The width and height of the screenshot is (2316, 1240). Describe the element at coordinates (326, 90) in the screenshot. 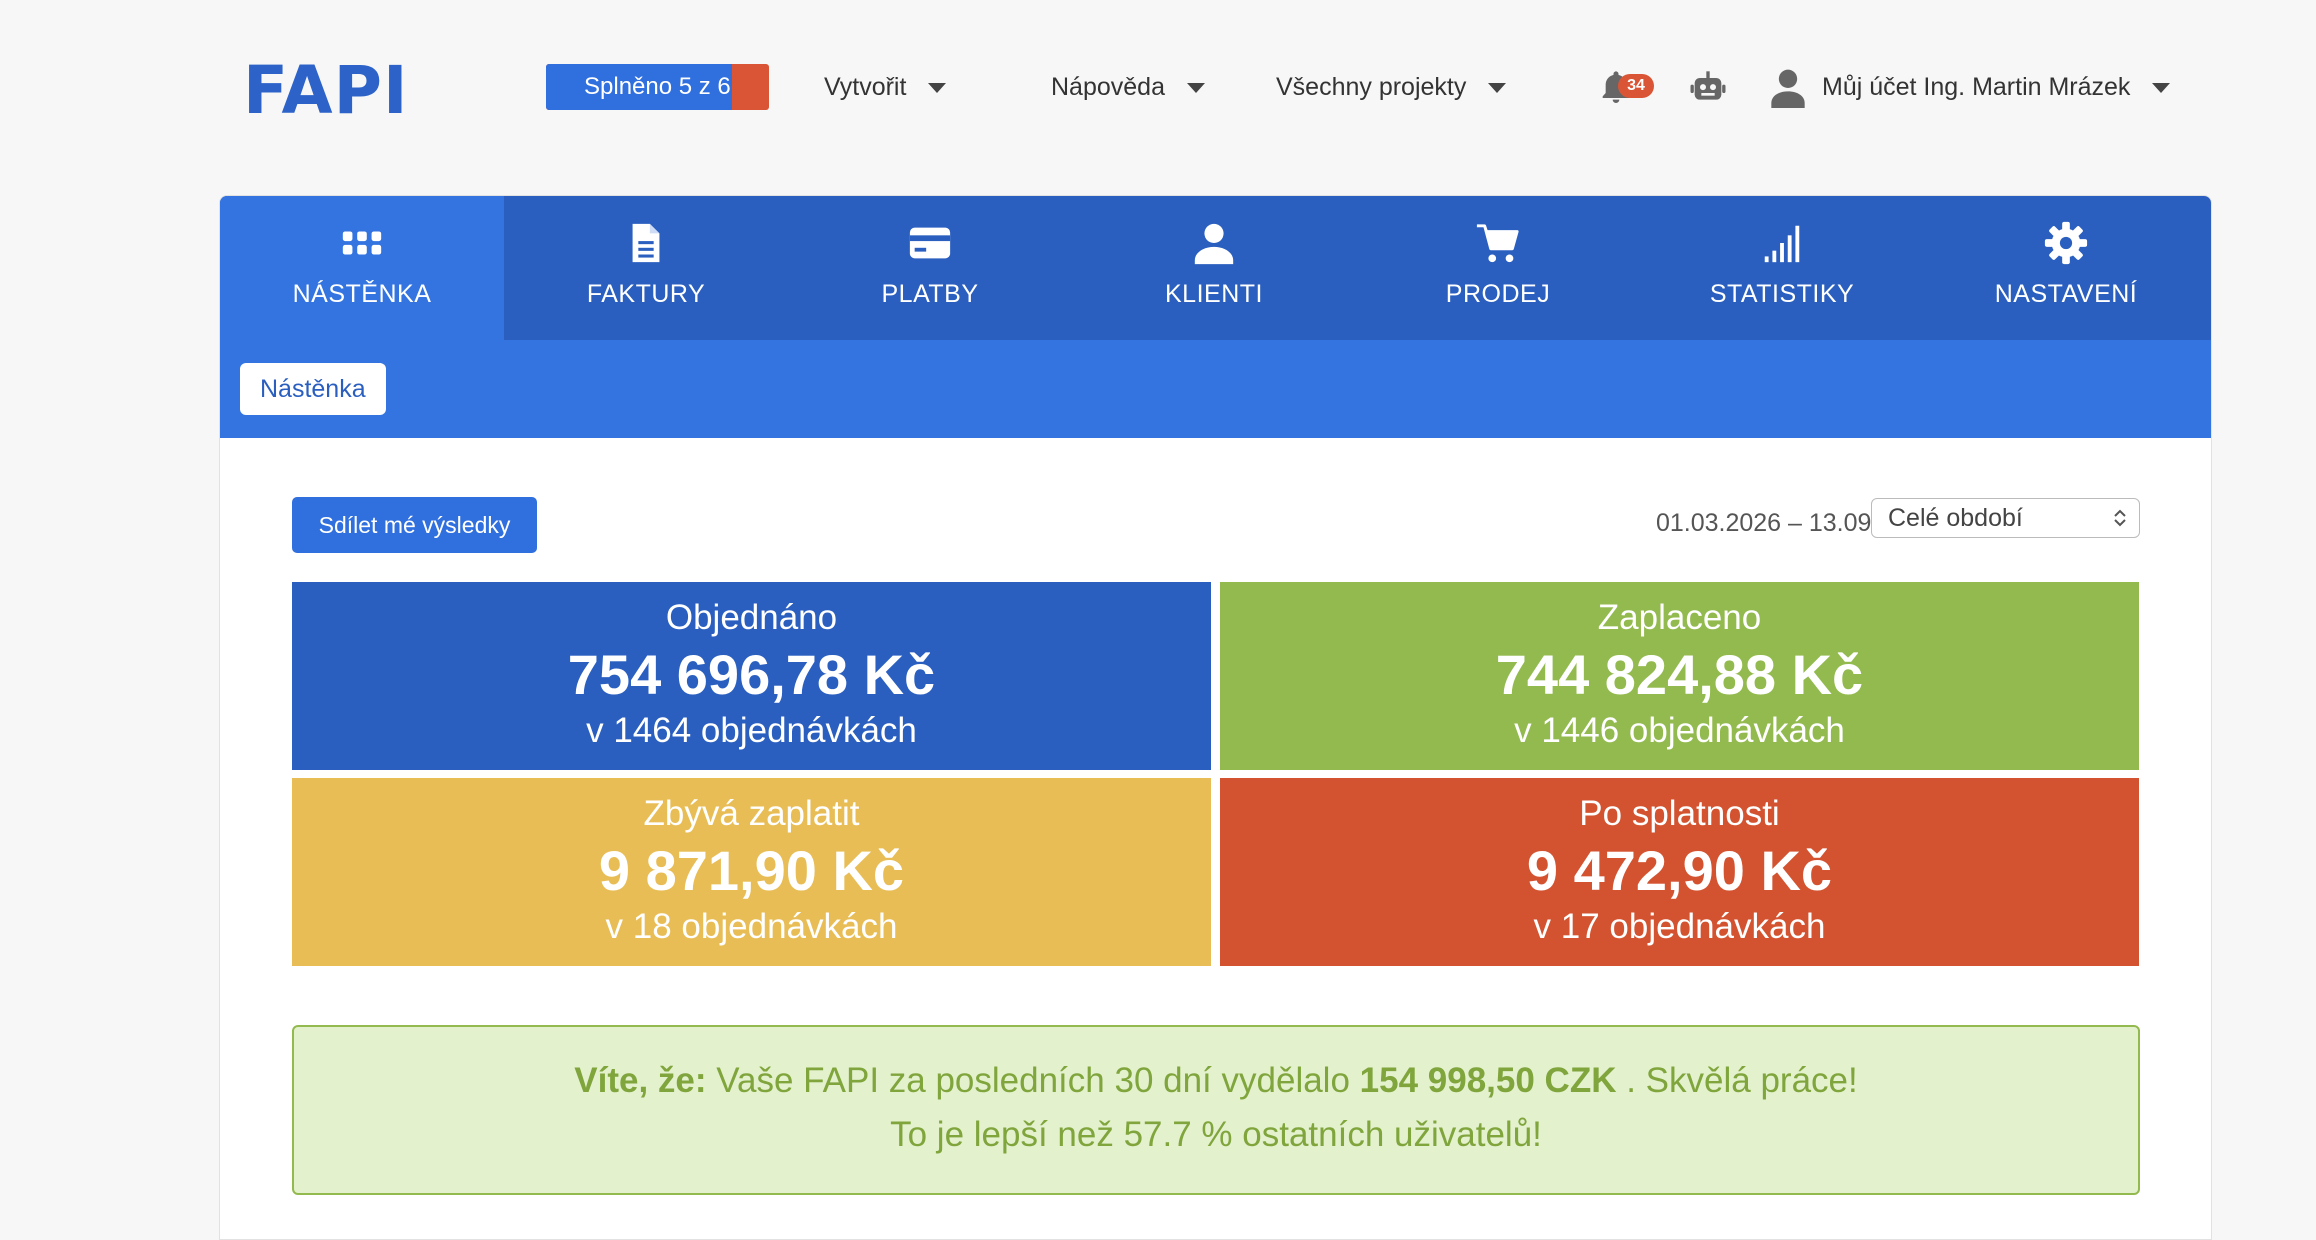

I see `fapi-logo: FAPI` at that location.